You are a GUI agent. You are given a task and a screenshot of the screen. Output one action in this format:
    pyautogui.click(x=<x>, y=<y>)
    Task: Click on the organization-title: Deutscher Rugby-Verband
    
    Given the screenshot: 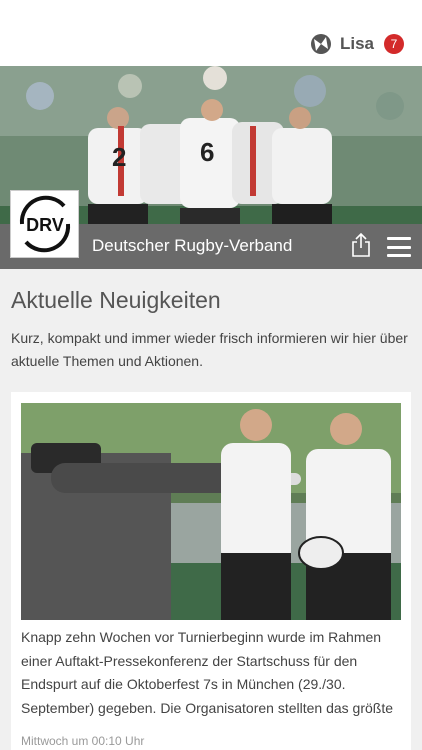 What is the action you would take?
    pyautogui.click(x=192, y=245)
    